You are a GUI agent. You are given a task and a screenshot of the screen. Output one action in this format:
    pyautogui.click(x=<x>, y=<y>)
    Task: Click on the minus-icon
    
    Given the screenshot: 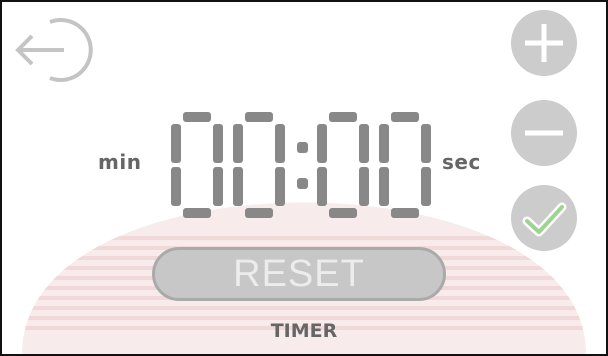 What is the action you would take?
    pyautogui.click(x=544, y=133)
    